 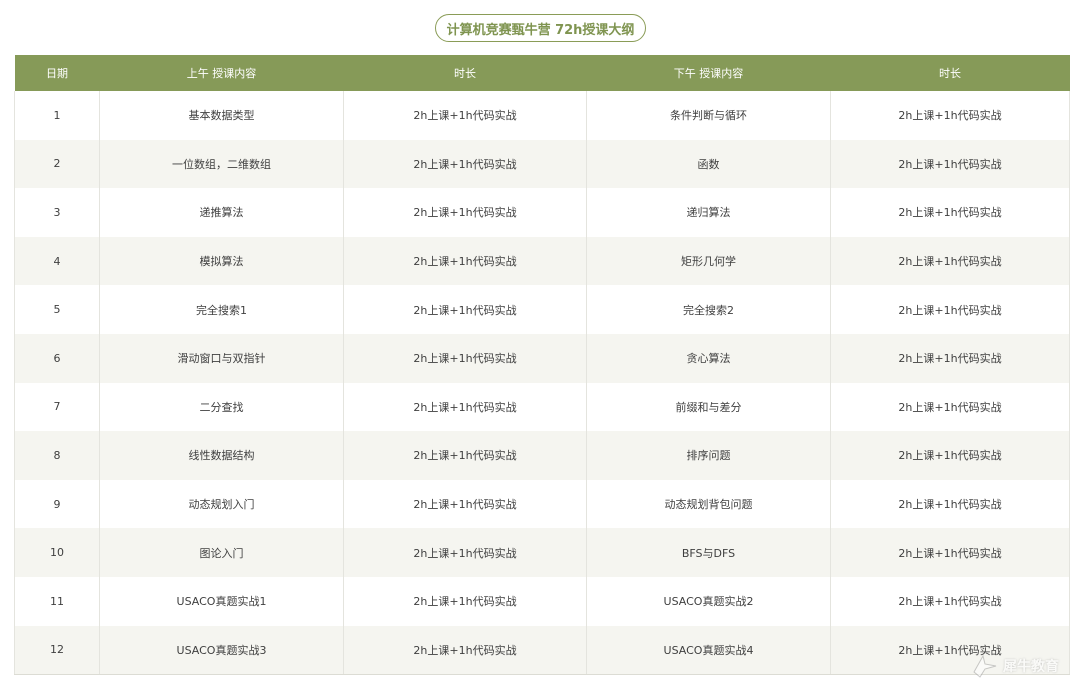 I want to click on cell-am-content: USACO真题实战3, so click(x=221, y=650).